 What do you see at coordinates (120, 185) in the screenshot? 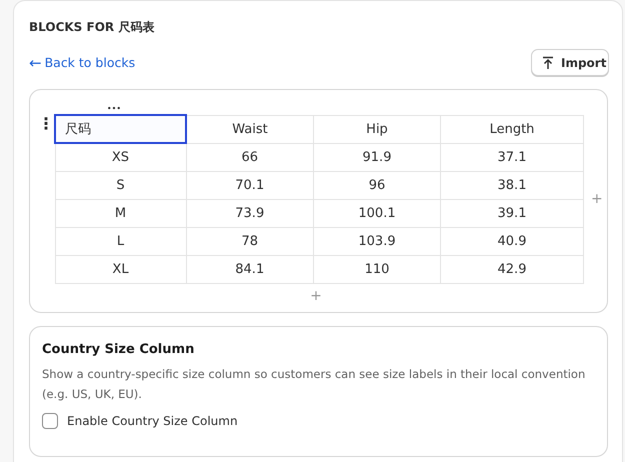
I see `table-cell: S` at bounding box center [120, 185].